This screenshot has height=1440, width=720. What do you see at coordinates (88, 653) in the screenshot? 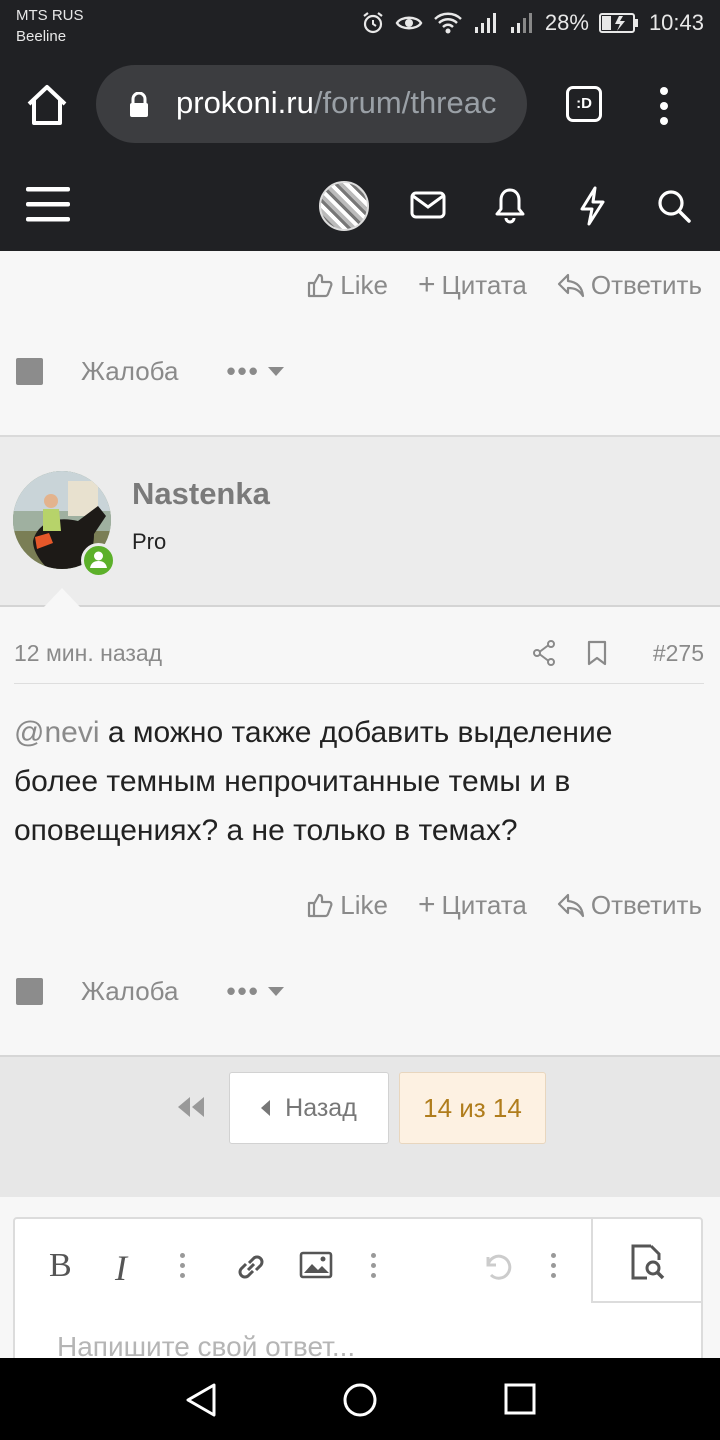
I see `post-time: 12 мин. назад` at bounding box center [88, 653].